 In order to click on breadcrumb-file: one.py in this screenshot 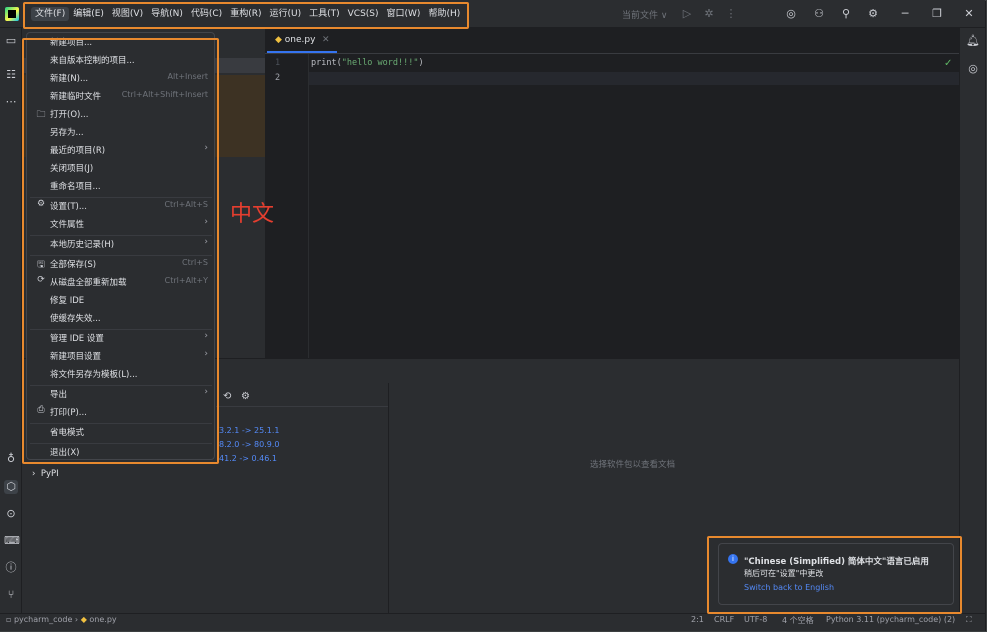, I will do `click(102, 619)`.